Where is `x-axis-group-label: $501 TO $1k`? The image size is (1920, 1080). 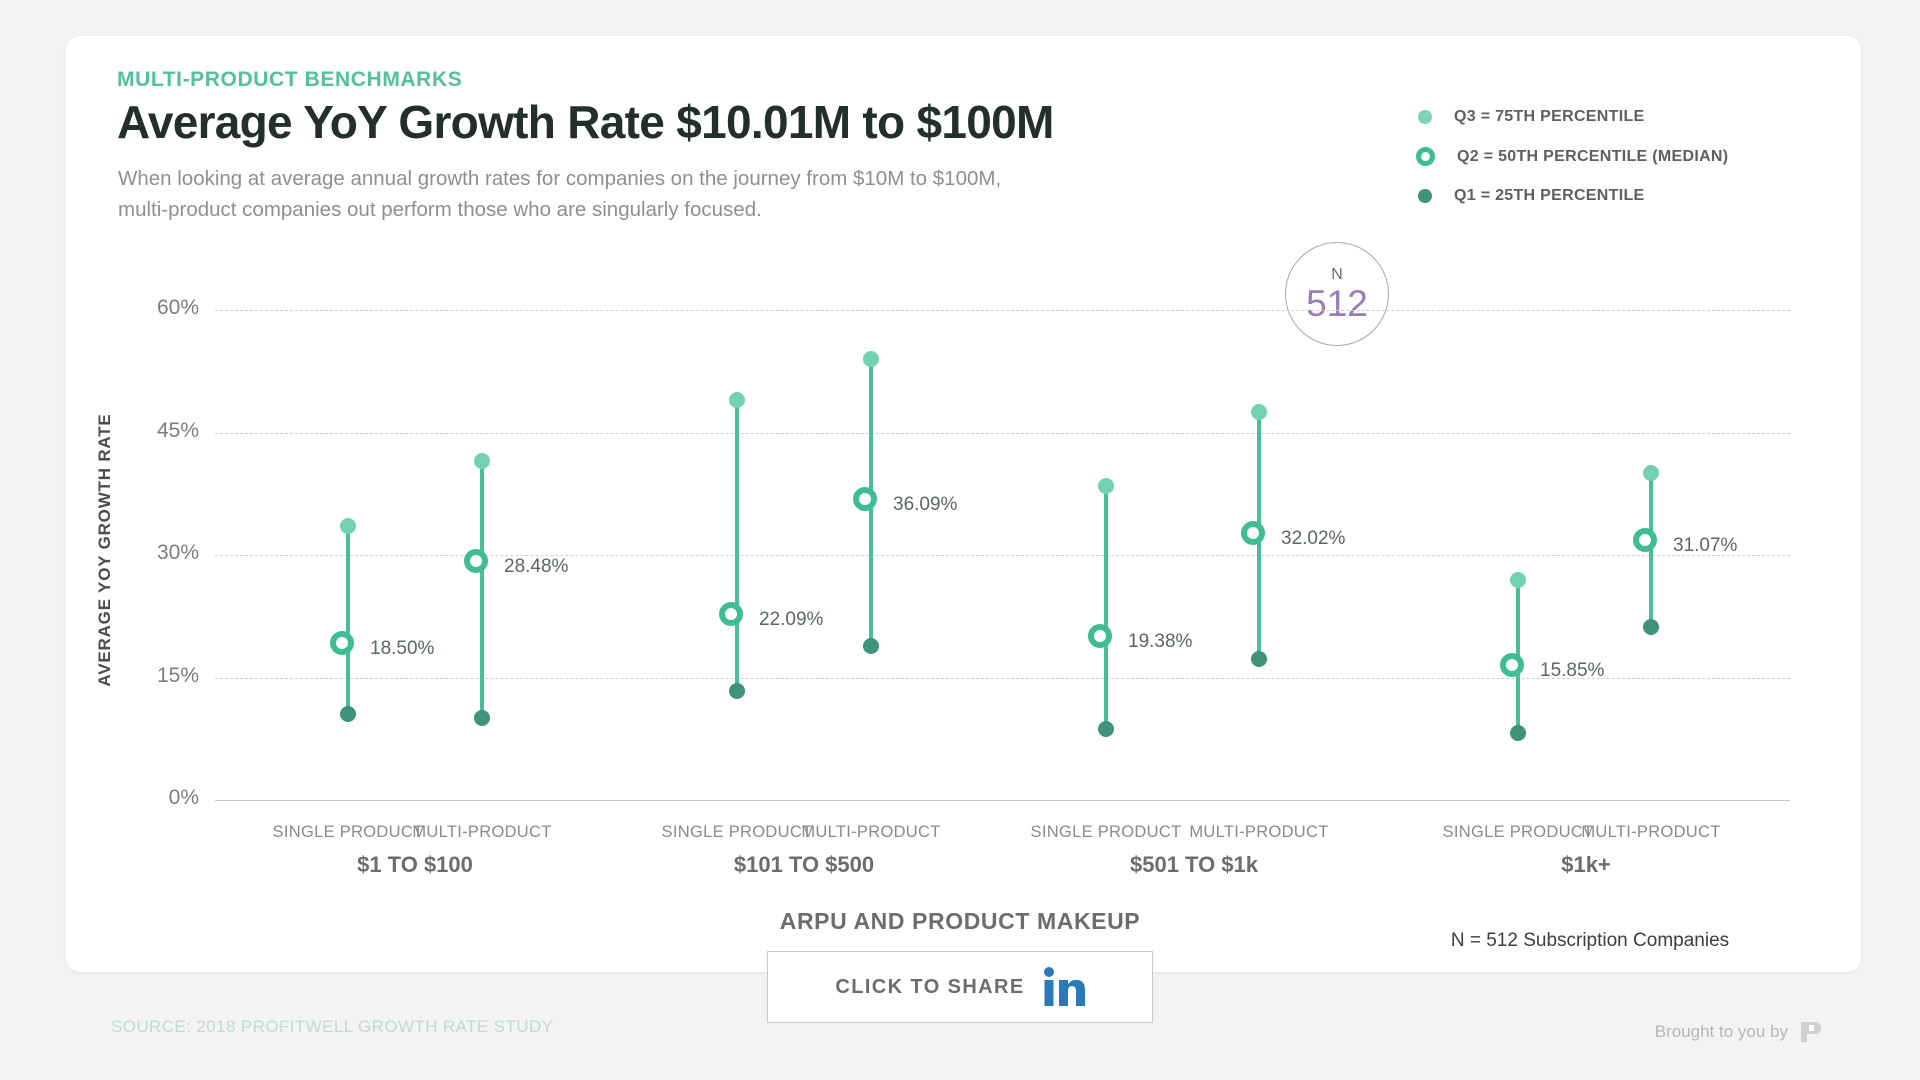
x-axis-group-label: $501 TO $1k is located at coordinates (1194, 864).